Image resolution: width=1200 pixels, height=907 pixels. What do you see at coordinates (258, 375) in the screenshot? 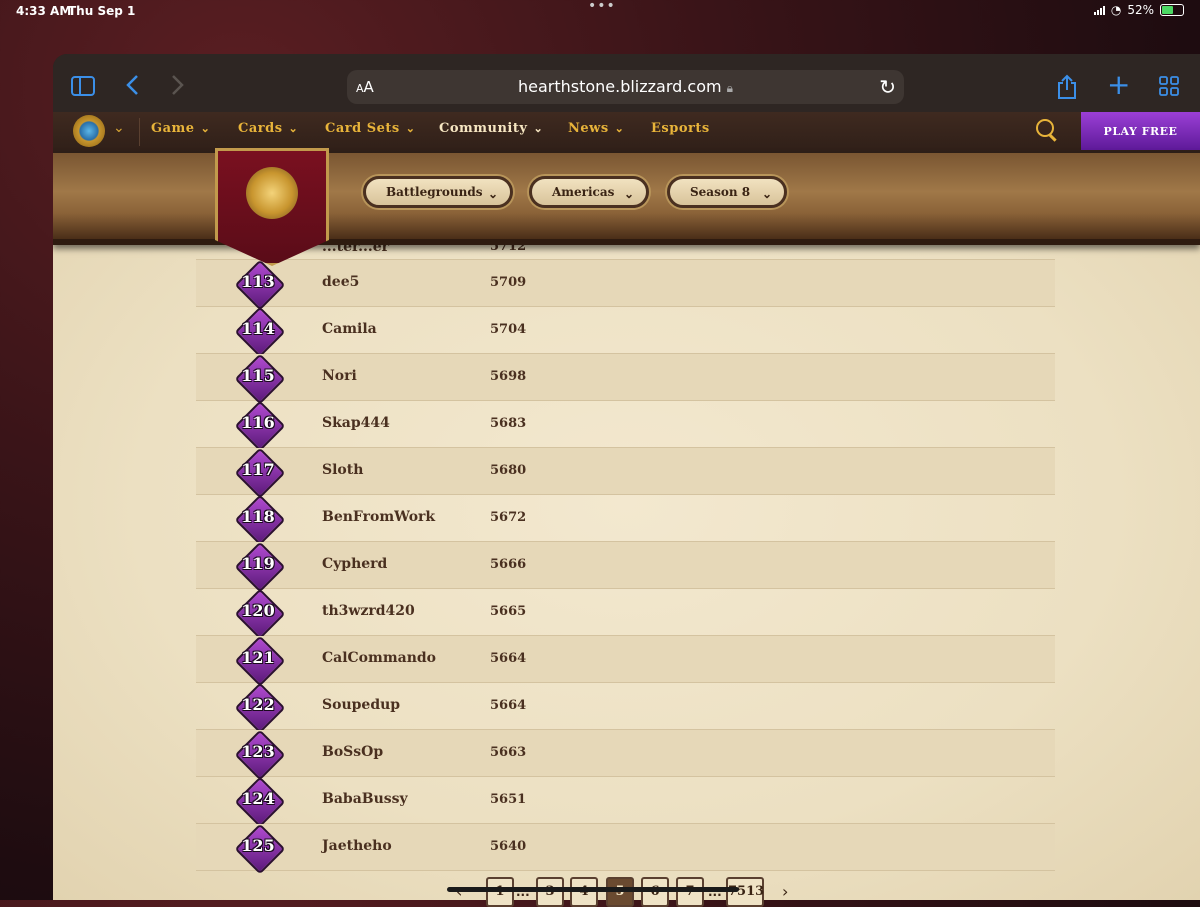
I see `rank-number: 115` at bounding box center [258, 375].